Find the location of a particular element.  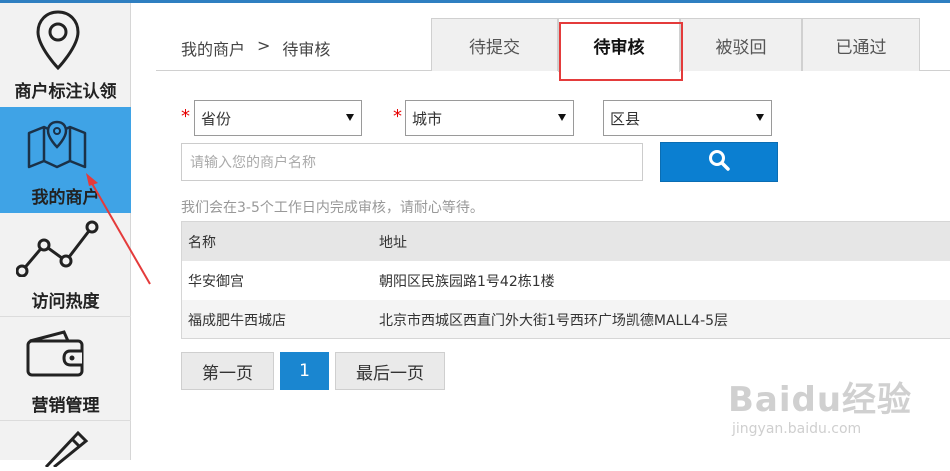

sidebar-item-edit is located at coordinates (65, 445).